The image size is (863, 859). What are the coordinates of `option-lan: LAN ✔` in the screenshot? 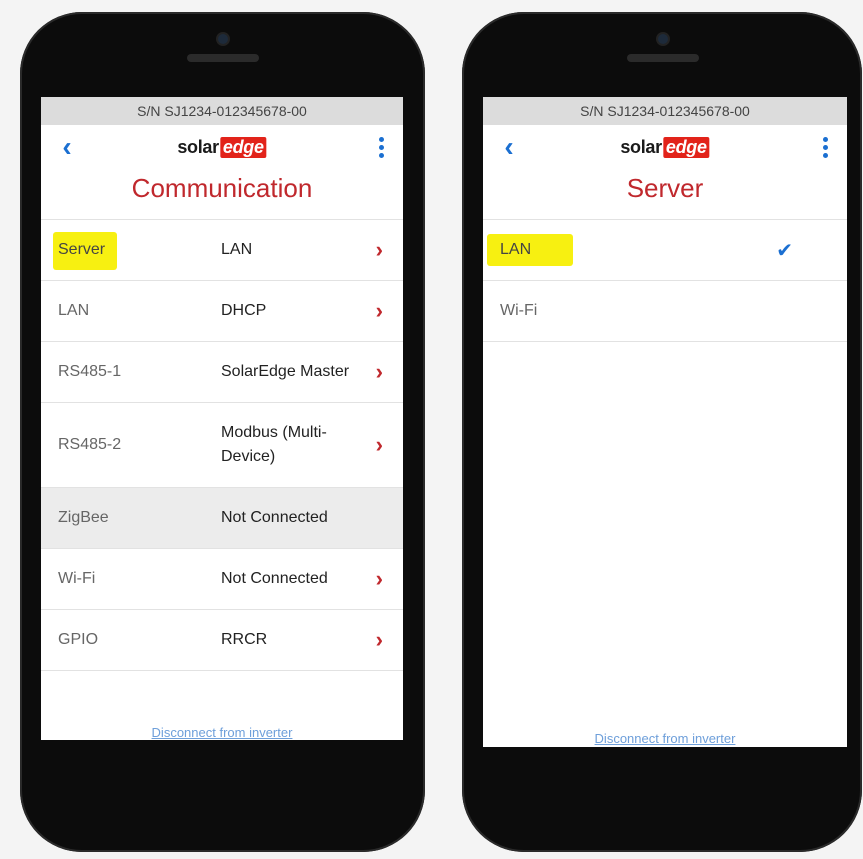 It's located at (665, 250).